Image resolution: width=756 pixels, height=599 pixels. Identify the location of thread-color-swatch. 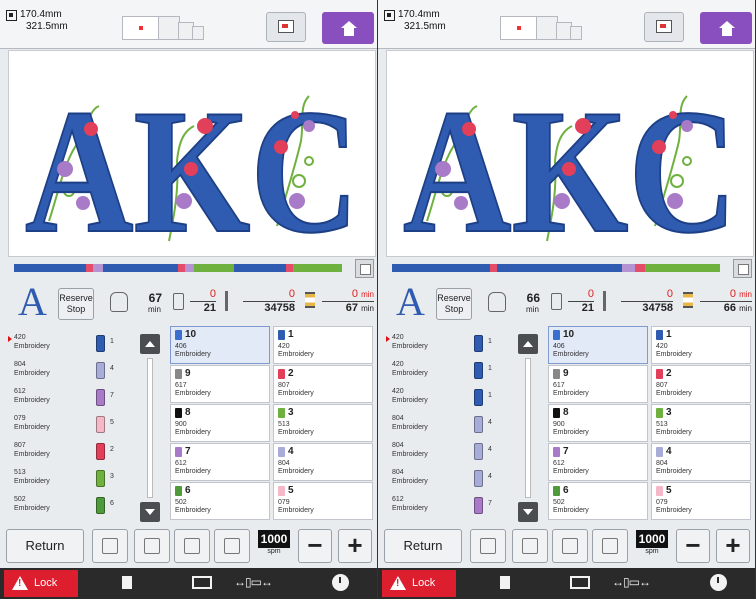
(281, 491).